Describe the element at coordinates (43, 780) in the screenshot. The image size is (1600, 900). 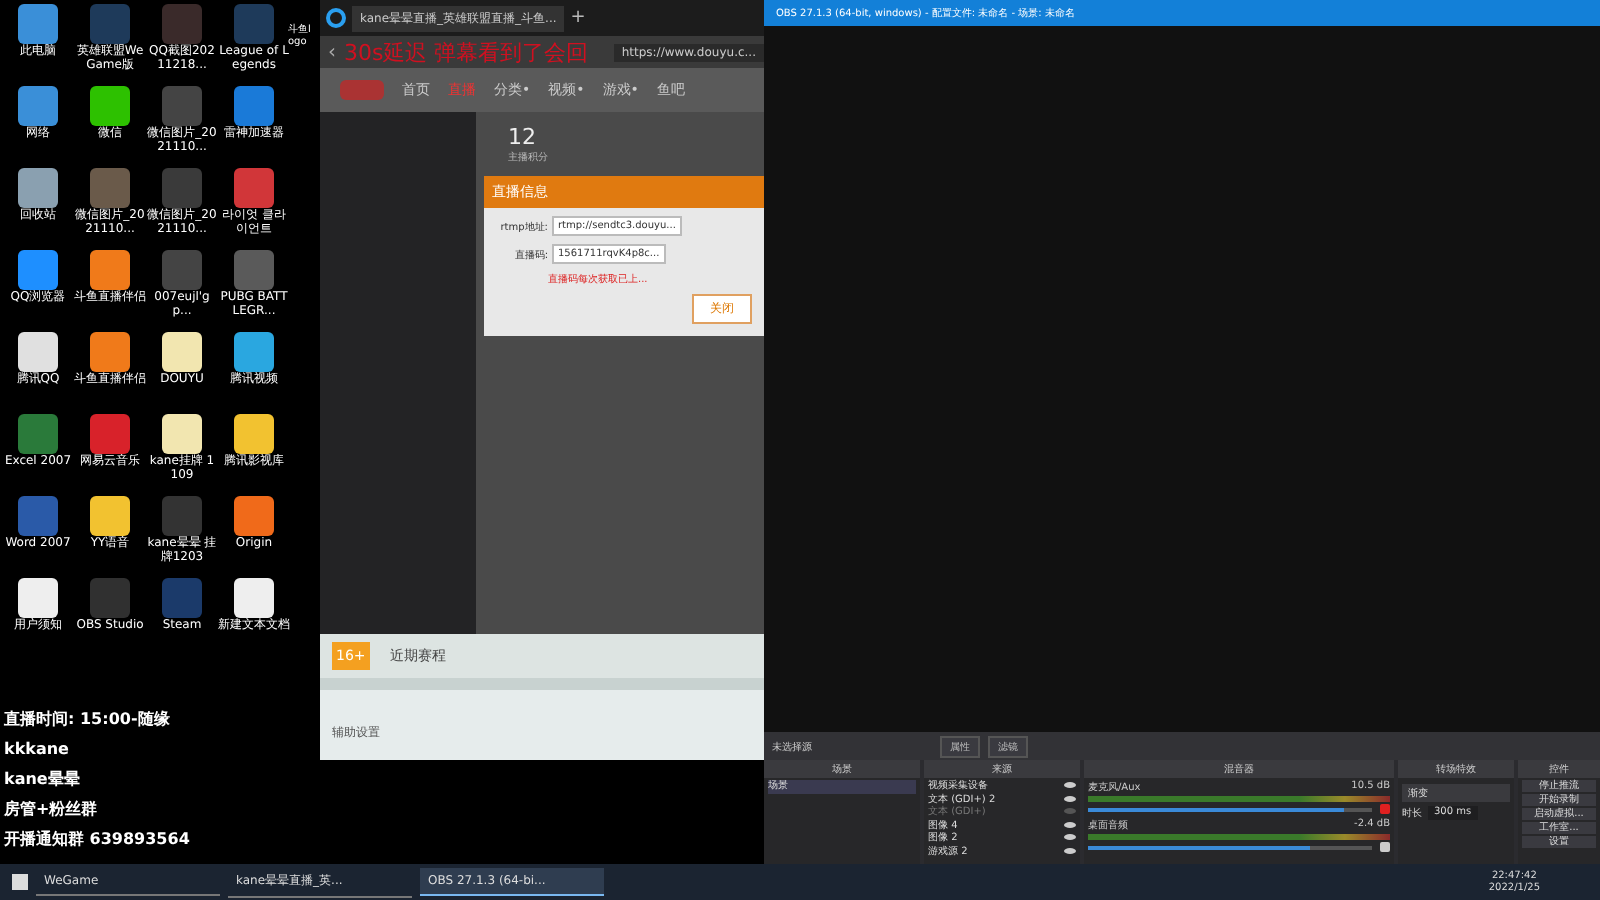
I see `info-line: kane晕晕` at that location.